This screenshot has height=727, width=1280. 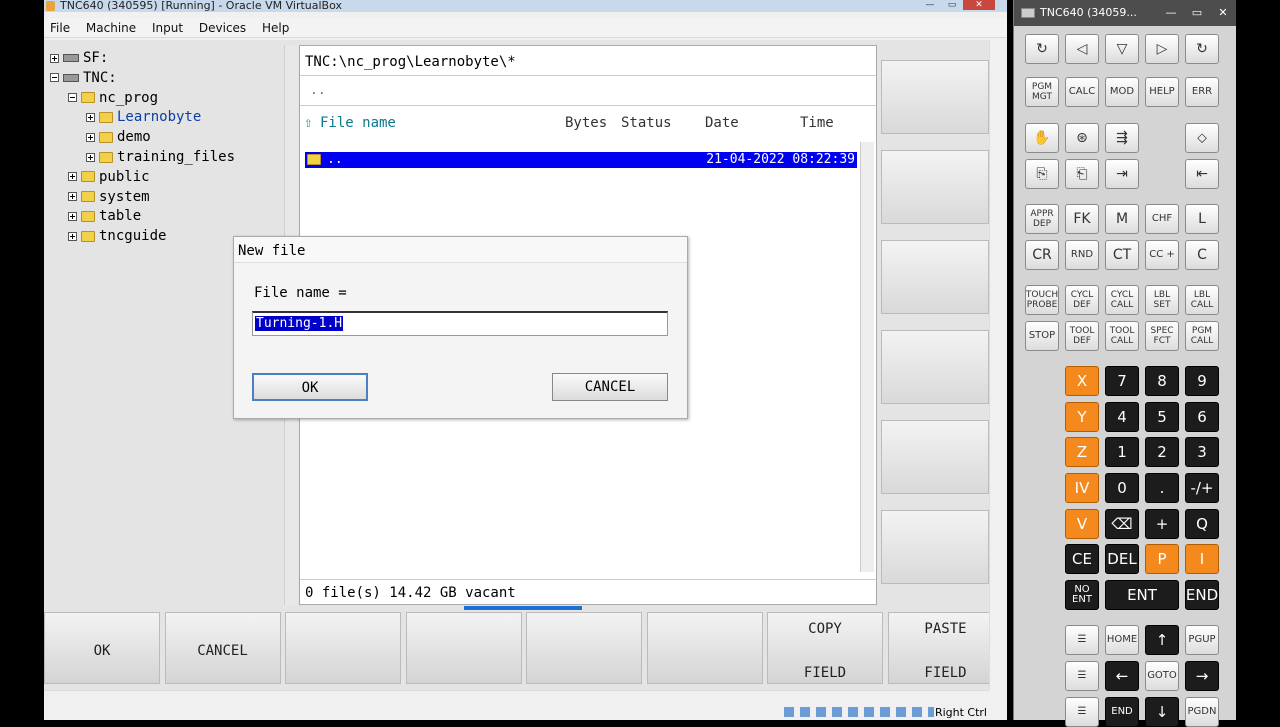 I want to click on menu-devices: Devices, so click(x=222, y=26).